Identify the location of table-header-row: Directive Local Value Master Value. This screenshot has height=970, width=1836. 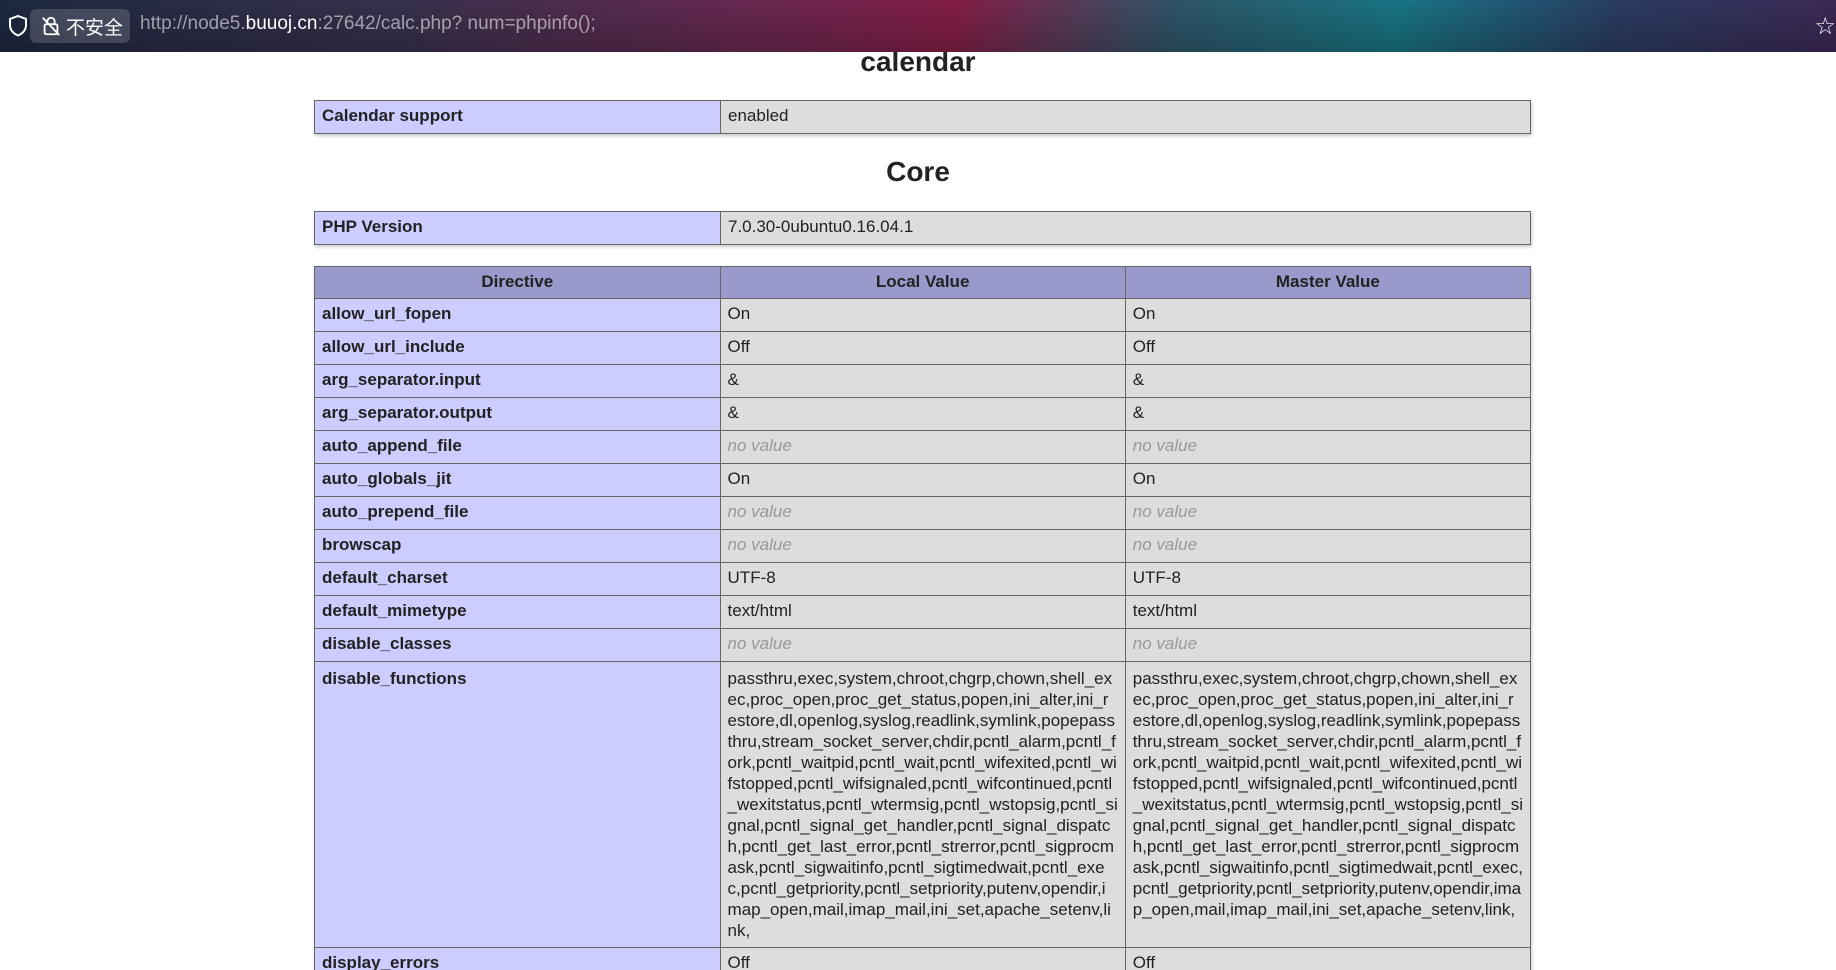
(923, 282).